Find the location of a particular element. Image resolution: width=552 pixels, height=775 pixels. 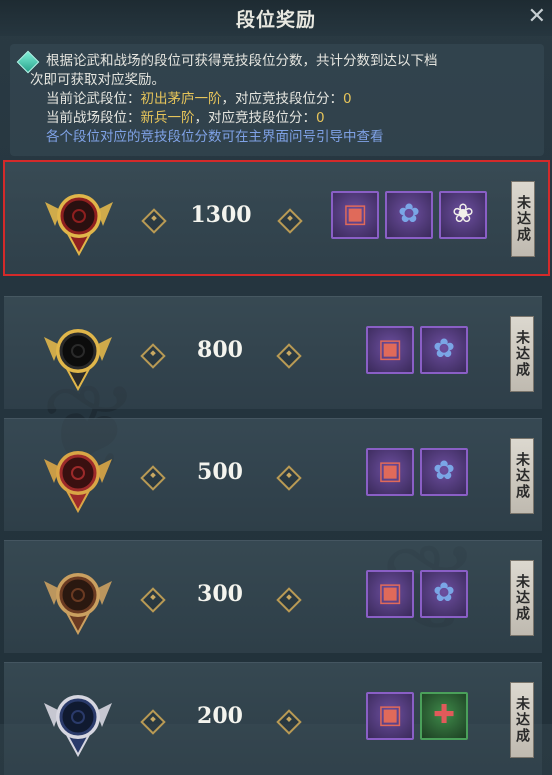

reward-panda-icon: ❀ is located at coordinates (463, 215).